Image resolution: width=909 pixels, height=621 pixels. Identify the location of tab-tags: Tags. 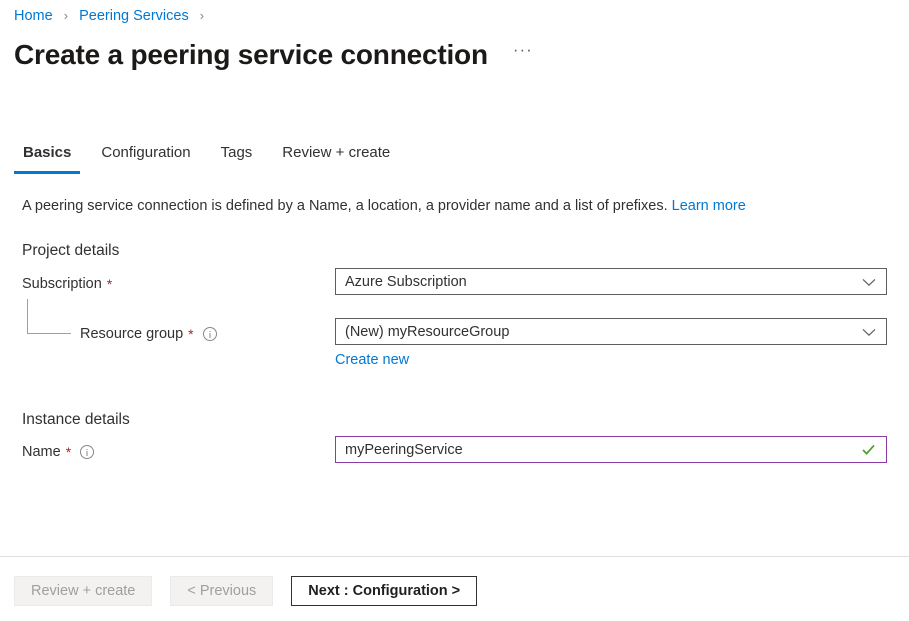
(237, 158).